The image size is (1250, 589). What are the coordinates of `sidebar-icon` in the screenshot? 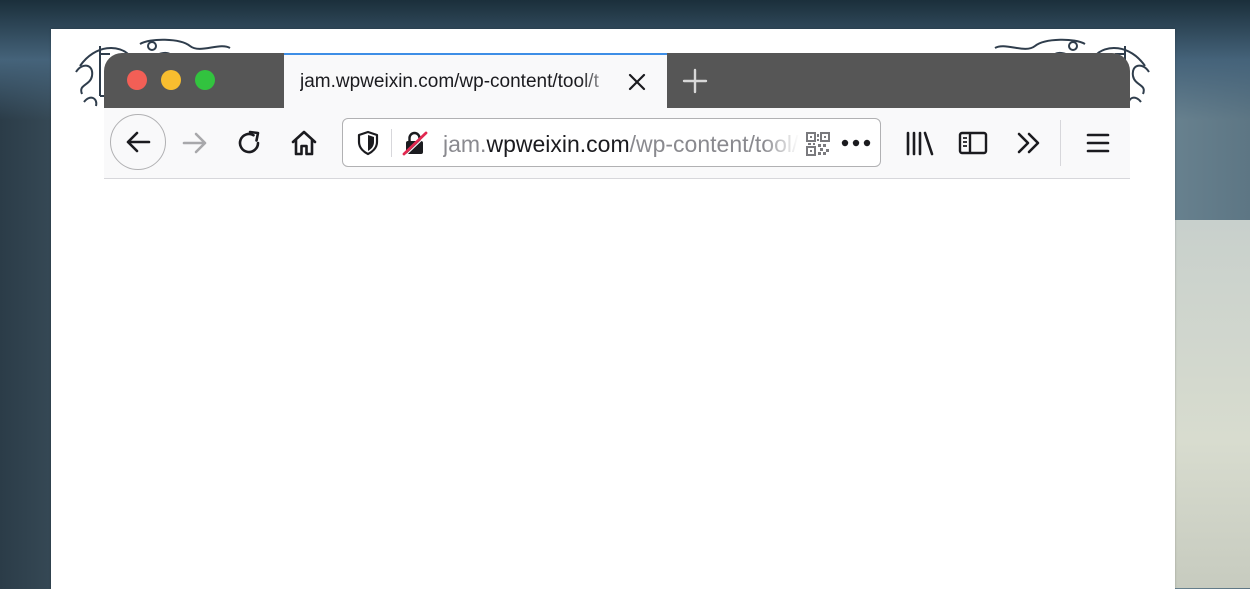 It's located at (973, 143).